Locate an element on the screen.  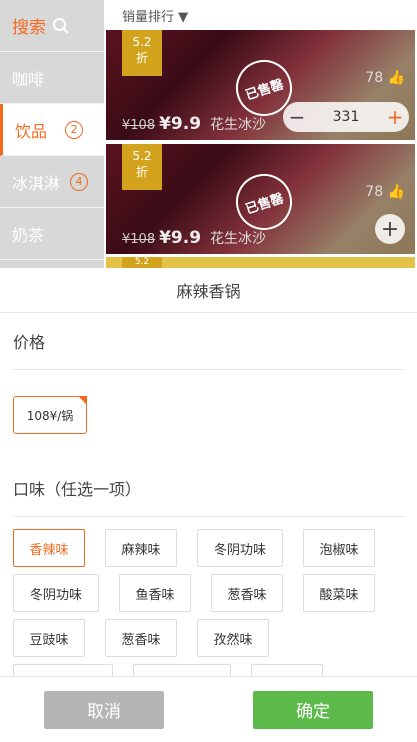
search-label: 搜索 is located at coordinates (29, 28).